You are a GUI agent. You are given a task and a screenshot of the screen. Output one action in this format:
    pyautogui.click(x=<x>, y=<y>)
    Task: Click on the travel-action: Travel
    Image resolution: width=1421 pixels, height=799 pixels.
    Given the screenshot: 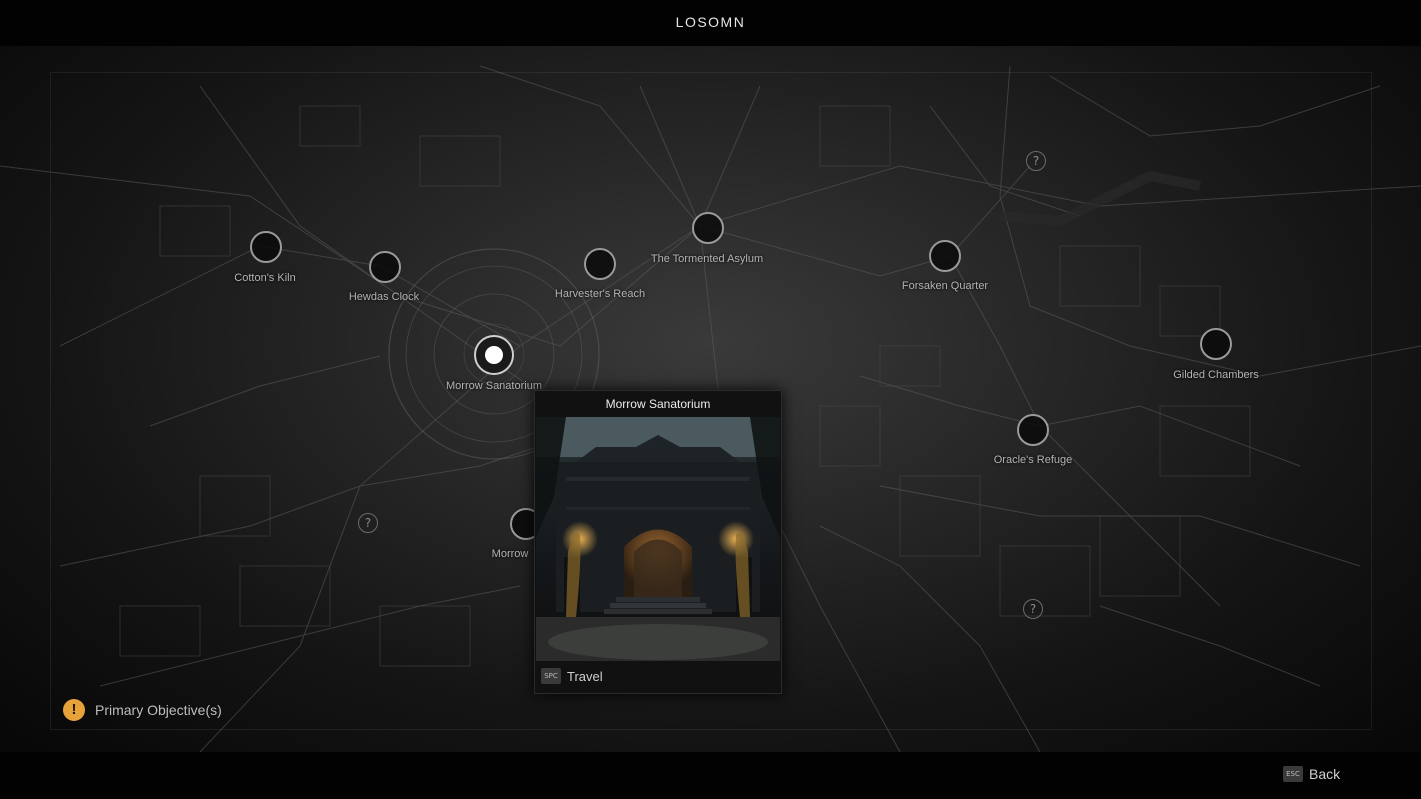 What is the action you would take?
    pyautogui.click(x=585, y=676)
    